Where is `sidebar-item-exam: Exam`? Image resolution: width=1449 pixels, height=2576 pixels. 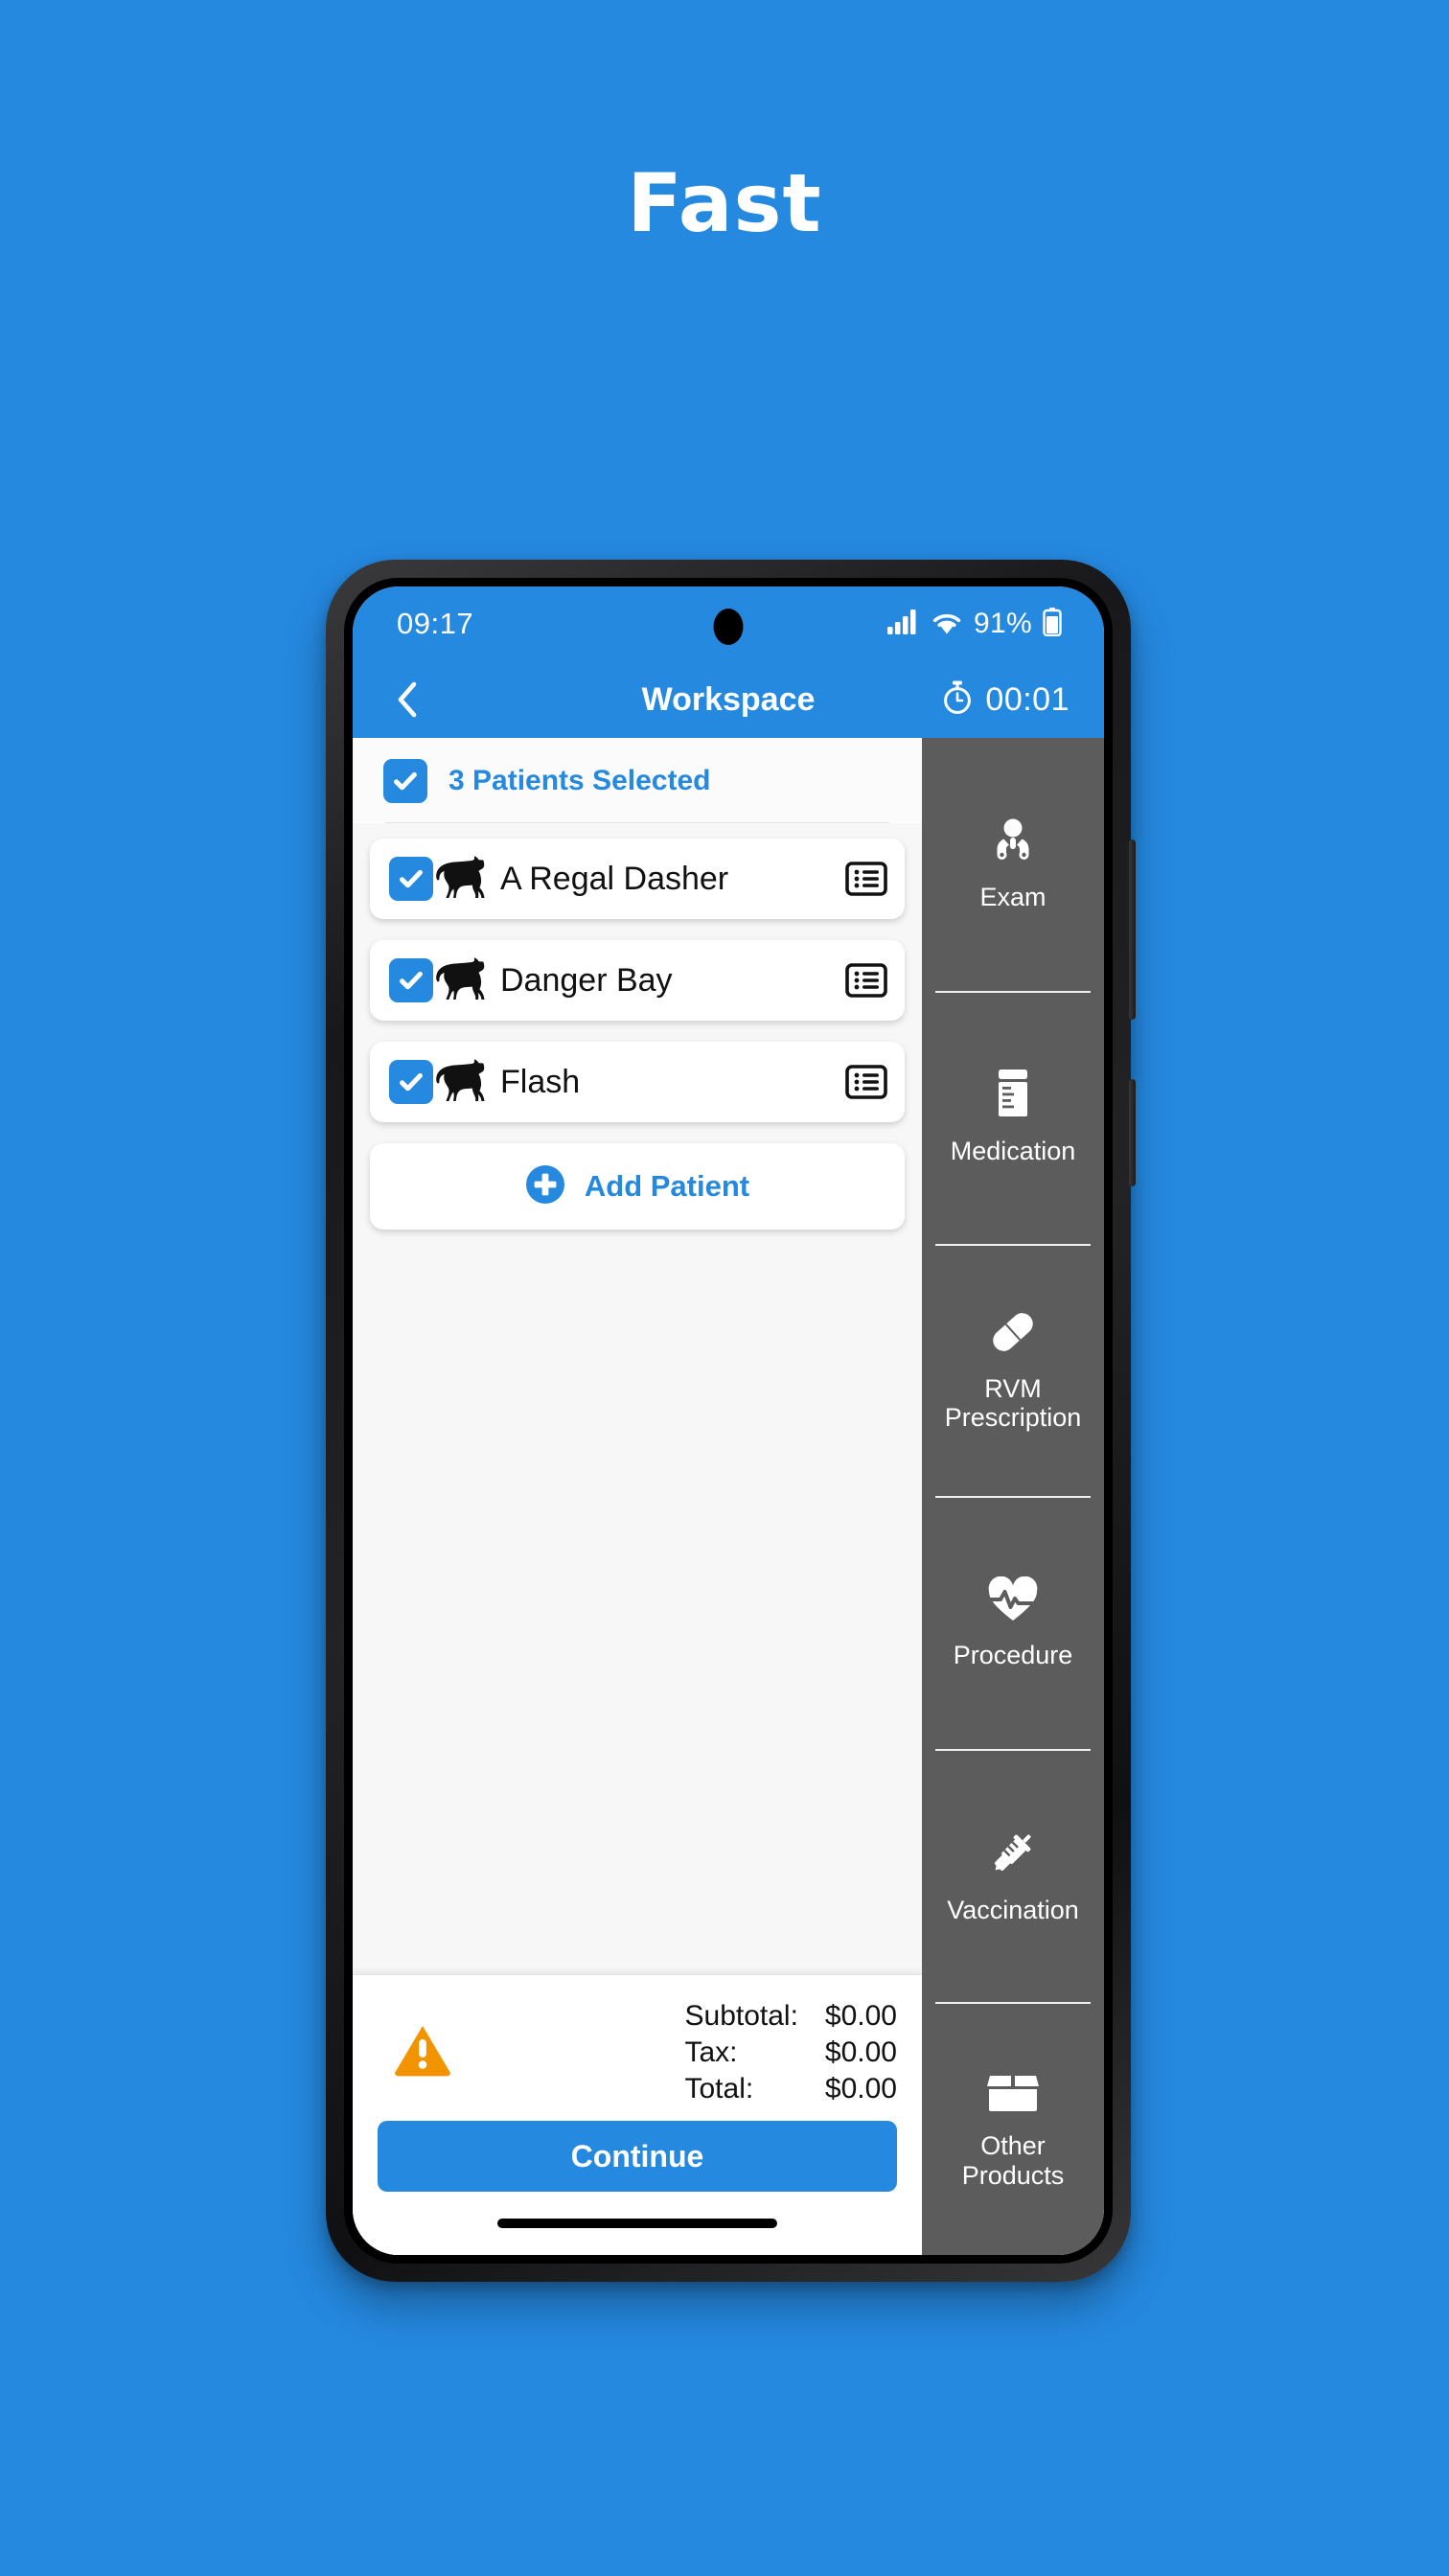
sidebar-item-exam: Exam is located at coordinates (1013, 864).